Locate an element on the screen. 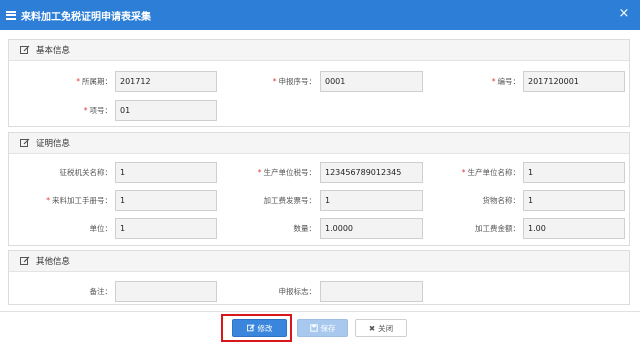 The image size is (640, 346). goods-name-input: 1 is located at coordinates (574, 200).